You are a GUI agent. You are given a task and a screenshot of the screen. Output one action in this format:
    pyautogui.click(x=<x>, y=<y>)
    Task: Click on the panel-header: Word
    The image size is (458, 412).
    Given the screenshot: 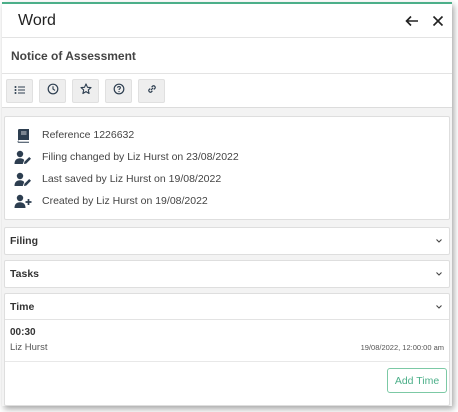 What is the action you would take?
    pyautogui.click(x=227, y=21)
    